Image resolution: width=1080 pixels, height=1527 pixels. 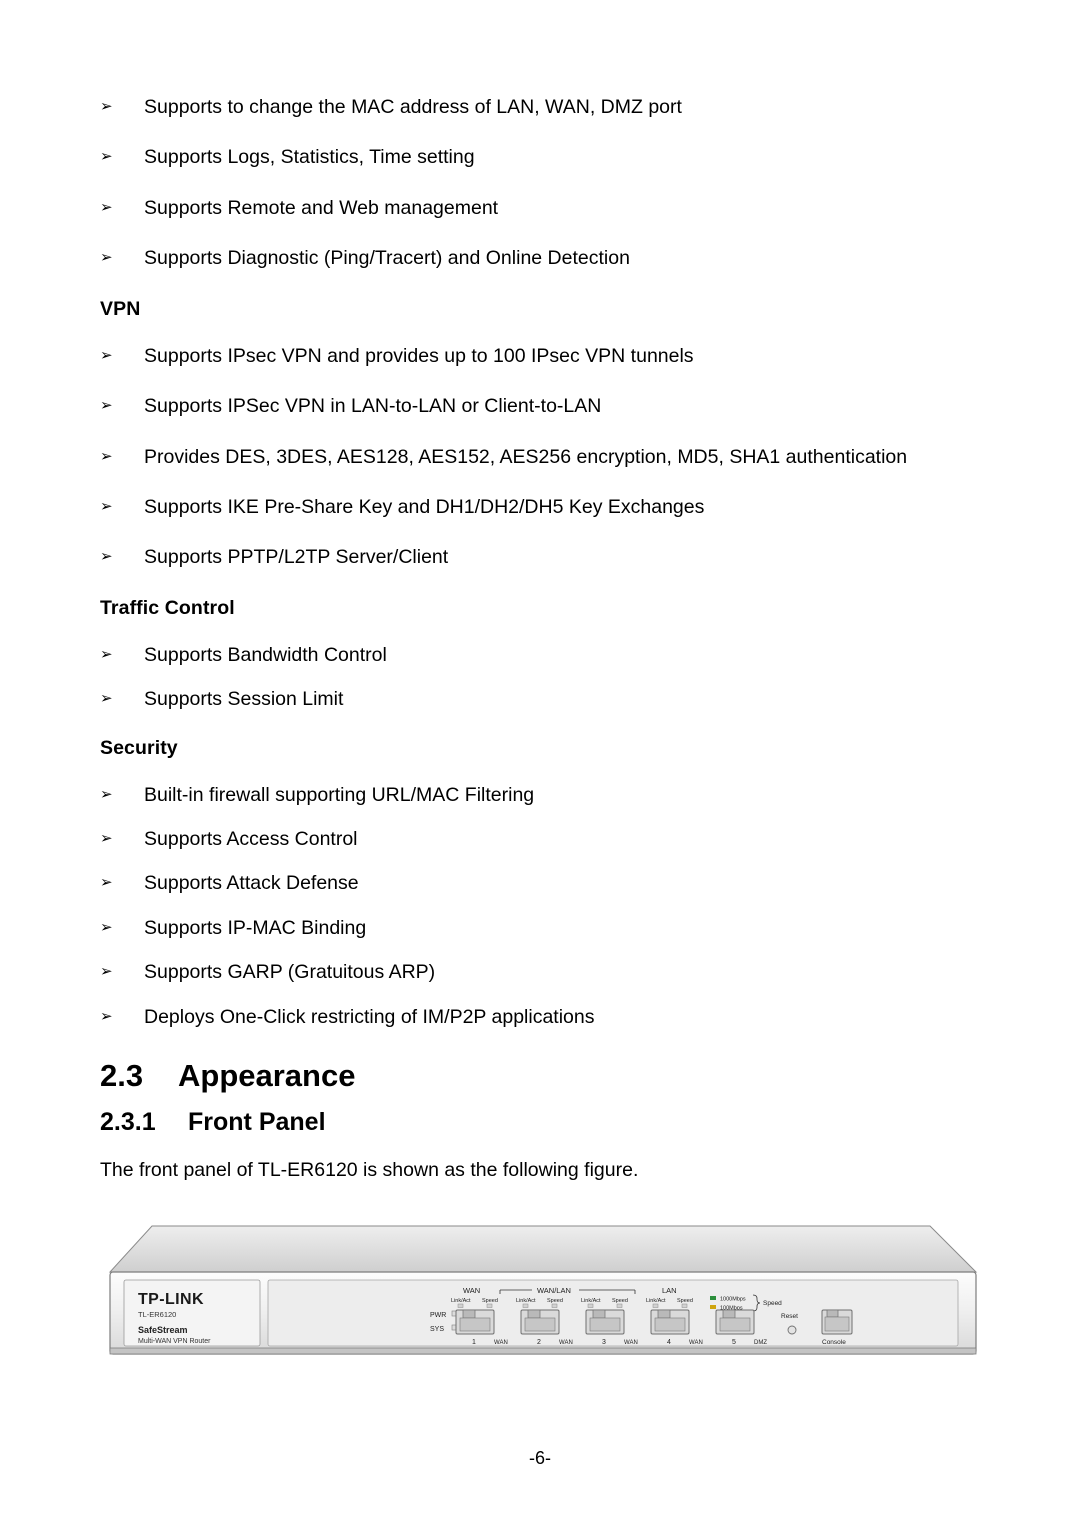 What do you see at coordinates (296, 557) in the screenshot?
I see `list-item-text: Supports PPTP/L2TP Server/Client` at bounding box center [296, 557].